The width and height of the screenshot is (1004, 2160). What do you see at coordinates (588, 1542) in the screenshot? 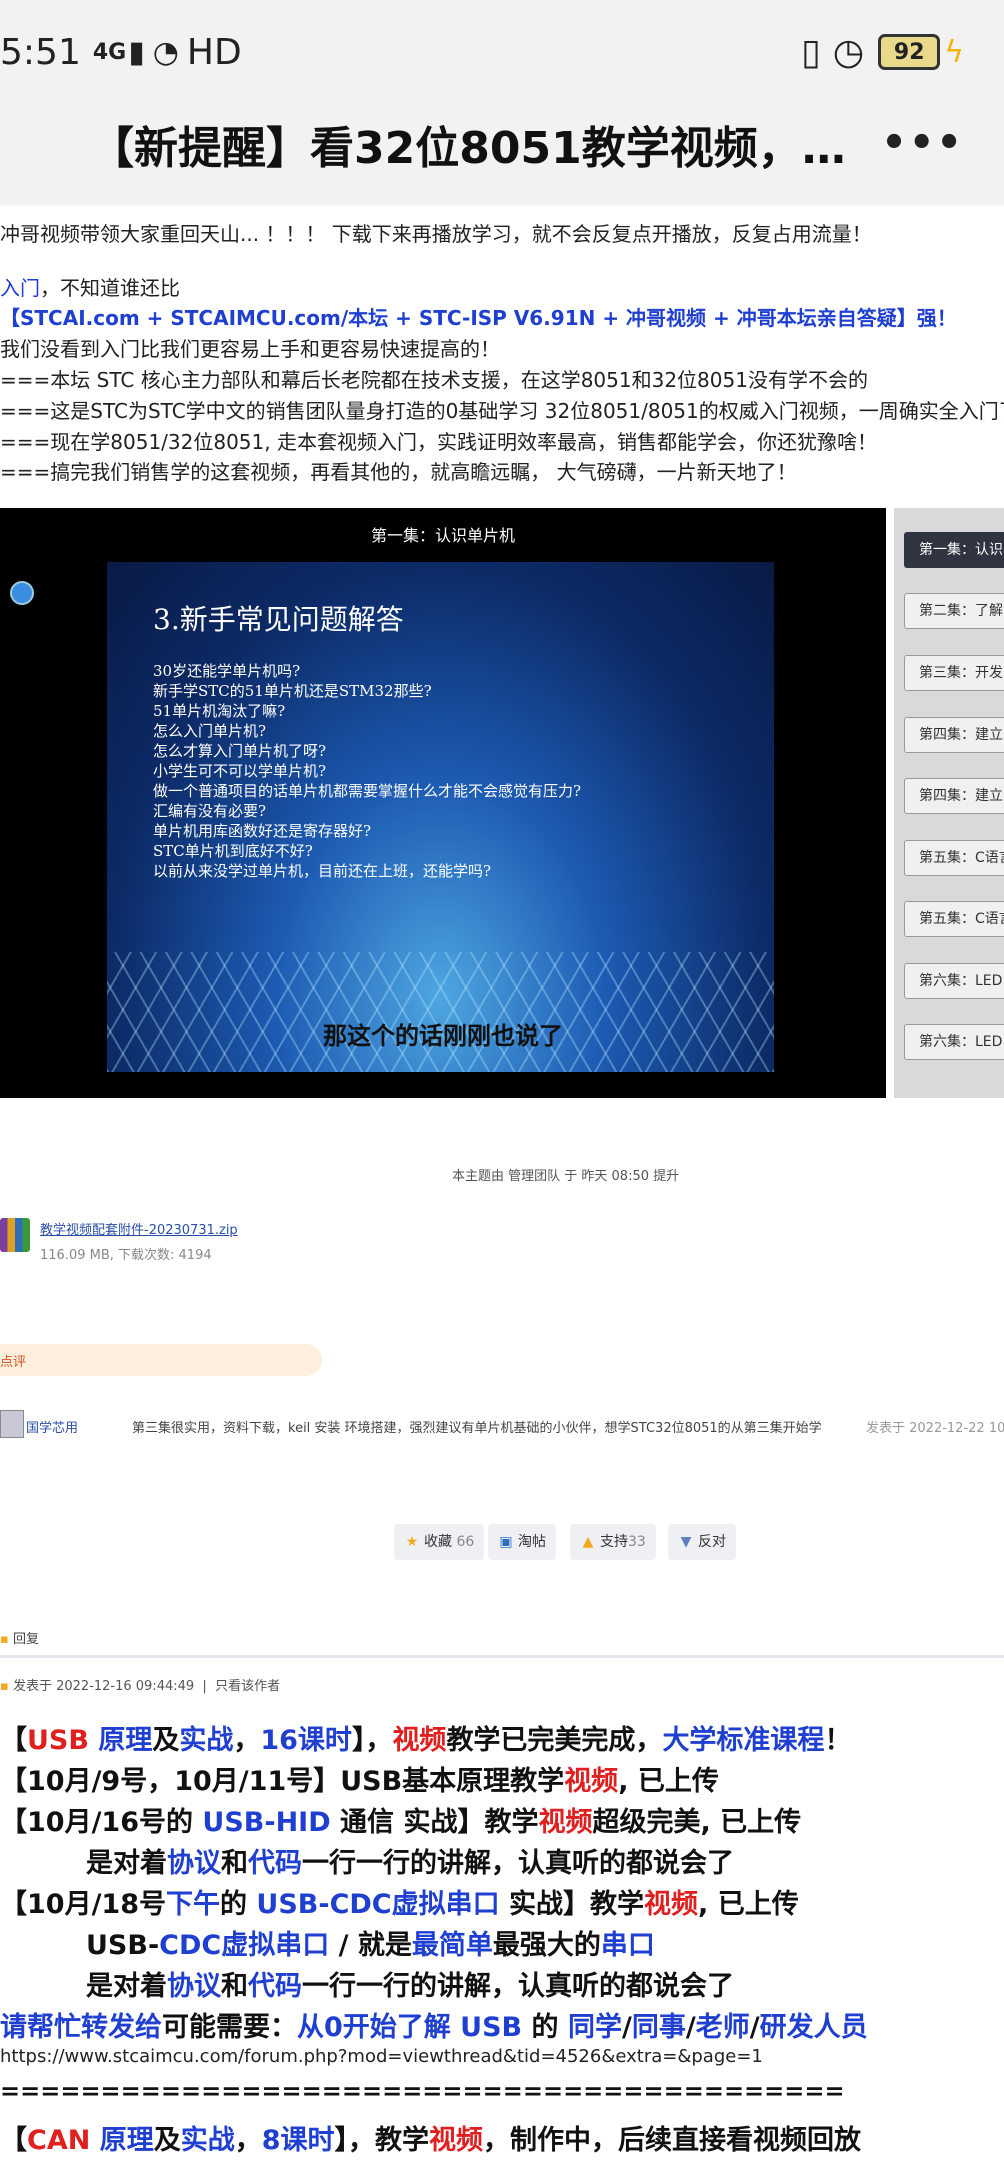
I see `thumbs-up-icon: ▲` at bounding box center [588, 1542].